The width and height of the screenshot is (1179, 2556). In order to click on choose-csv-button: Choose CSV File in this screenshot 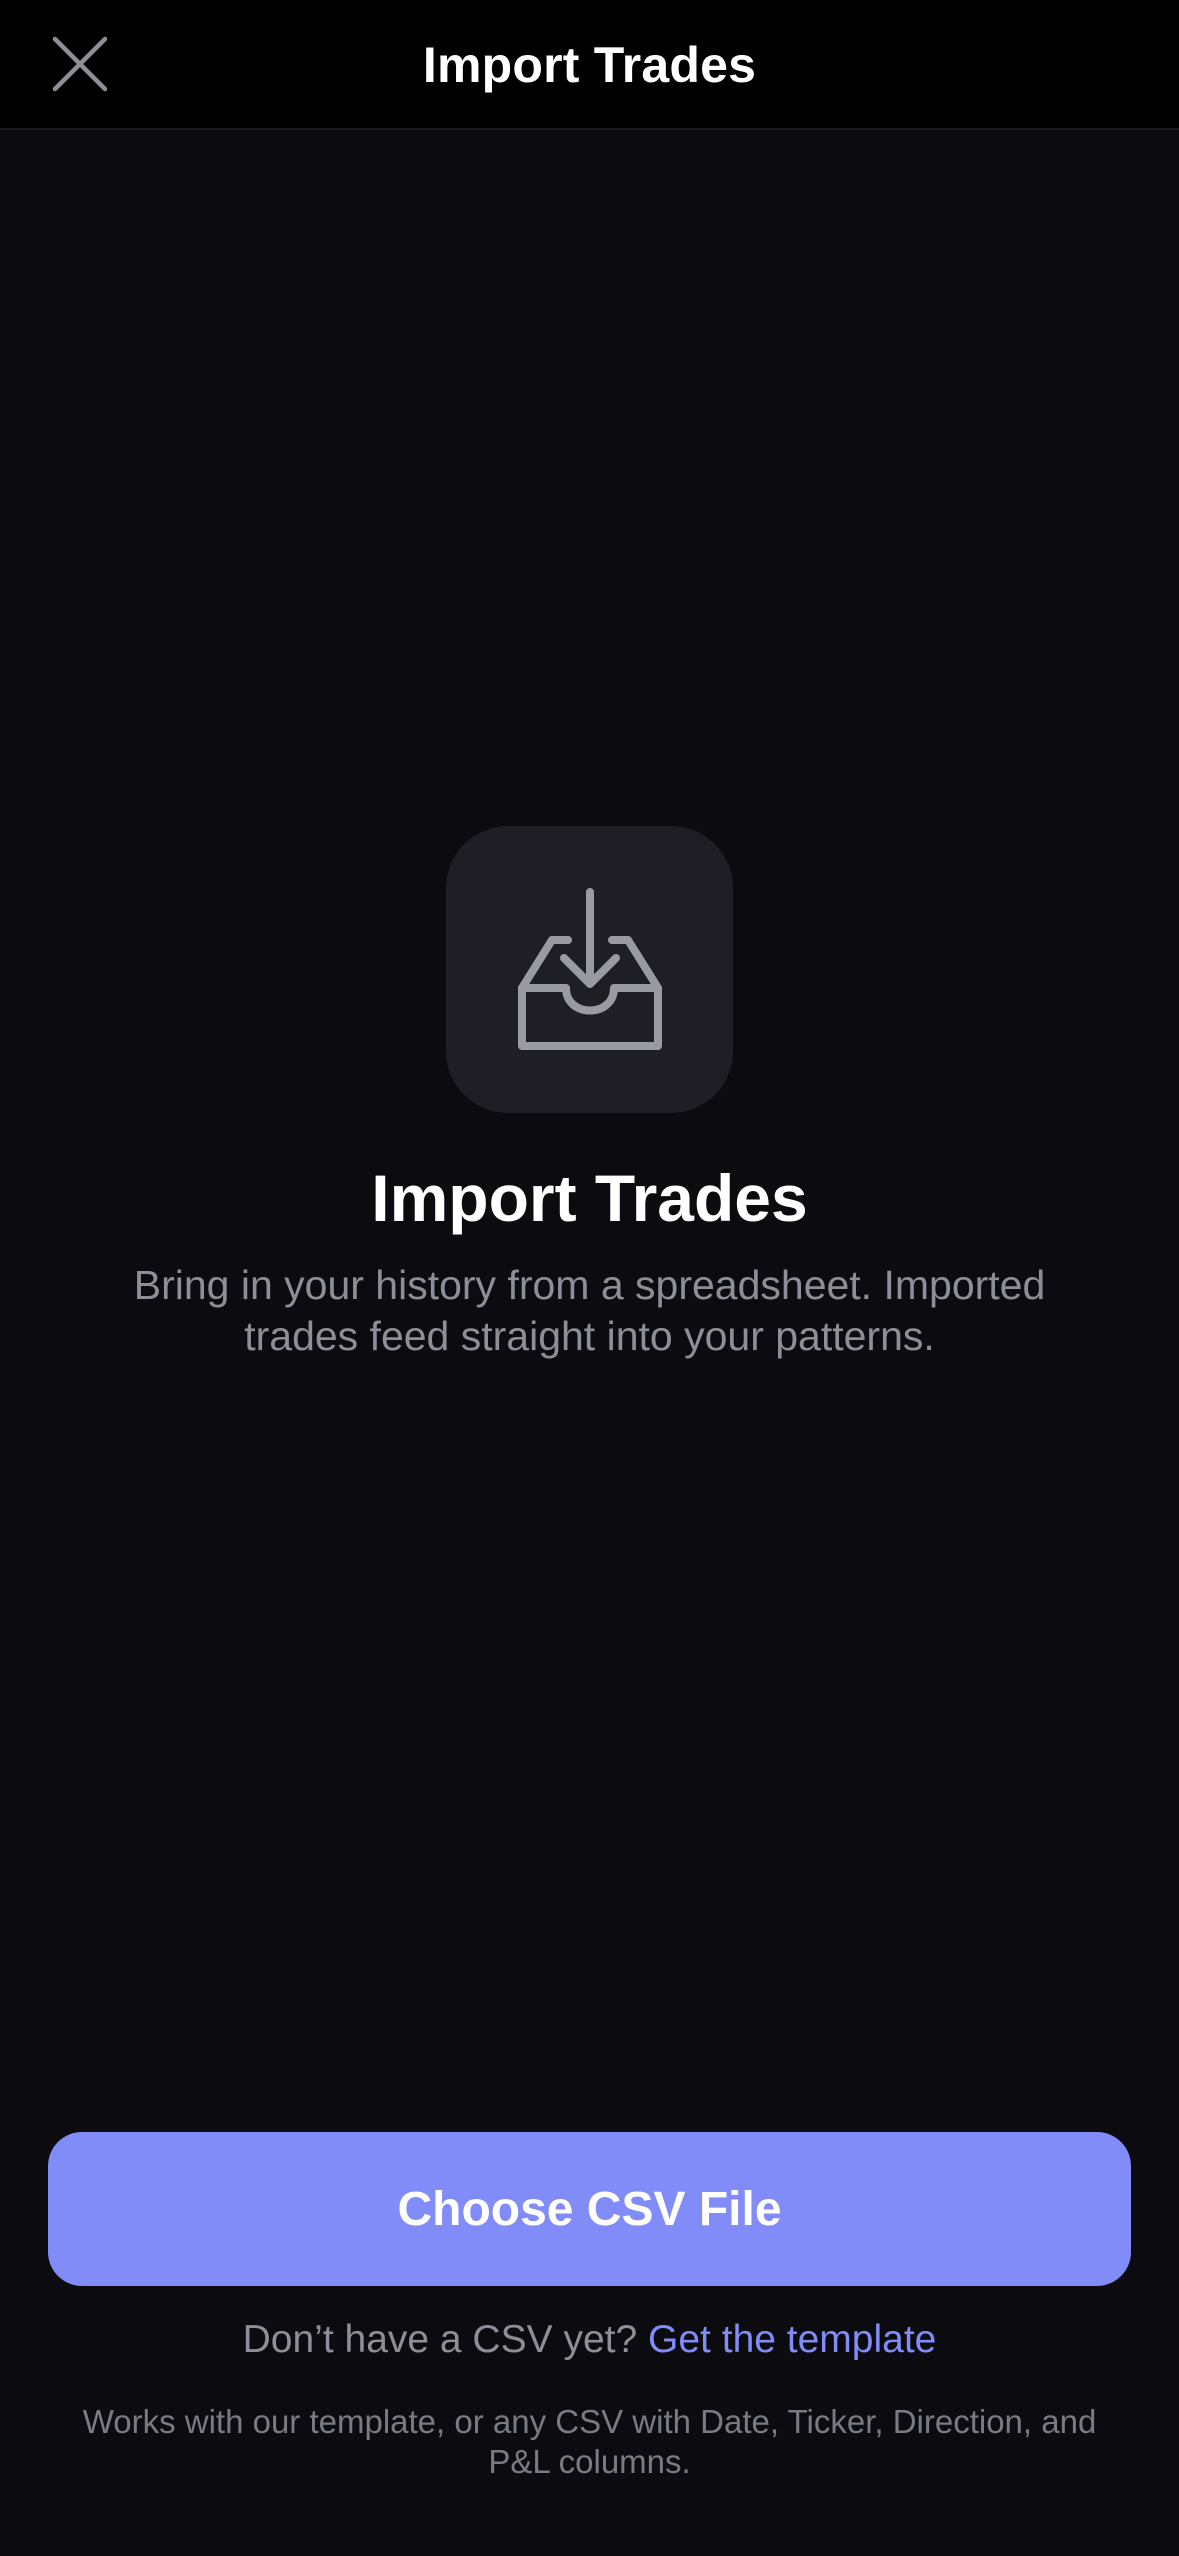, I will do `click(589, 2209)`.